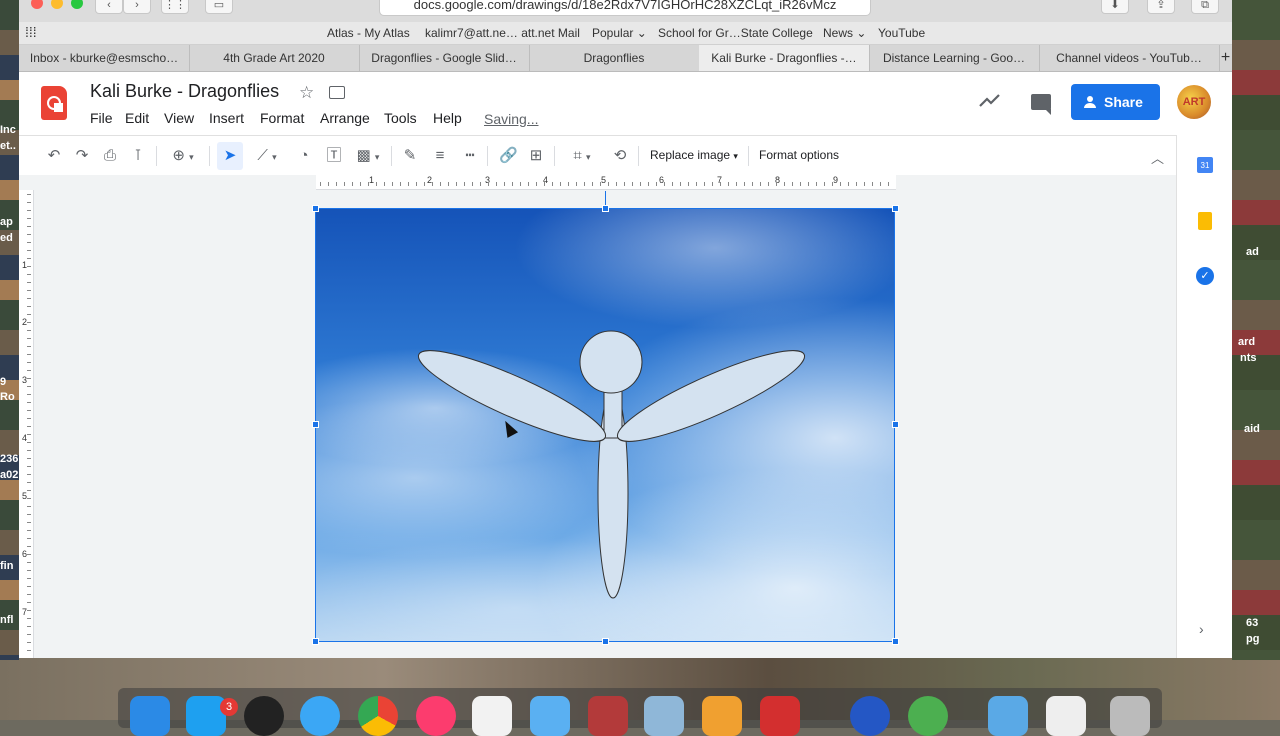  Describe the element at coordinates (608, 716) in the screenshot. I see `photo-booth-icon` at that location.